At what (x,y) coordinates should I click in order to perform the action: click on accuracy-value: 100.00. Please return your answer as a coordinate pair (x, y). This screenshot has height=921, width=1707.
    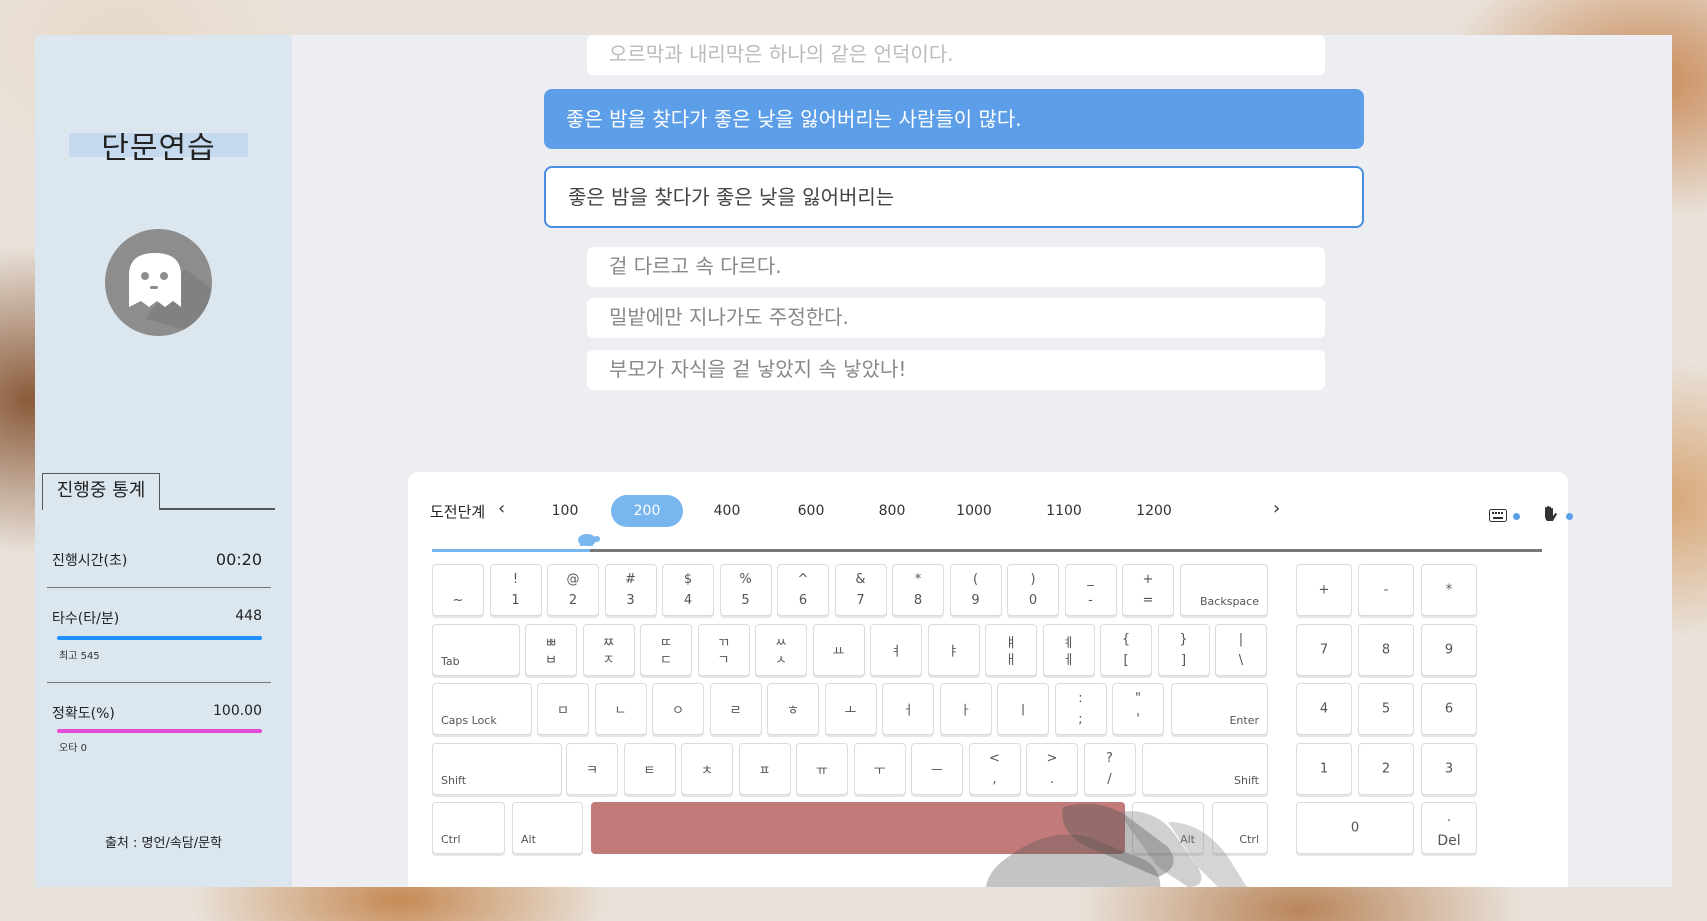
    Looking at the image, I should click on (237, 711).